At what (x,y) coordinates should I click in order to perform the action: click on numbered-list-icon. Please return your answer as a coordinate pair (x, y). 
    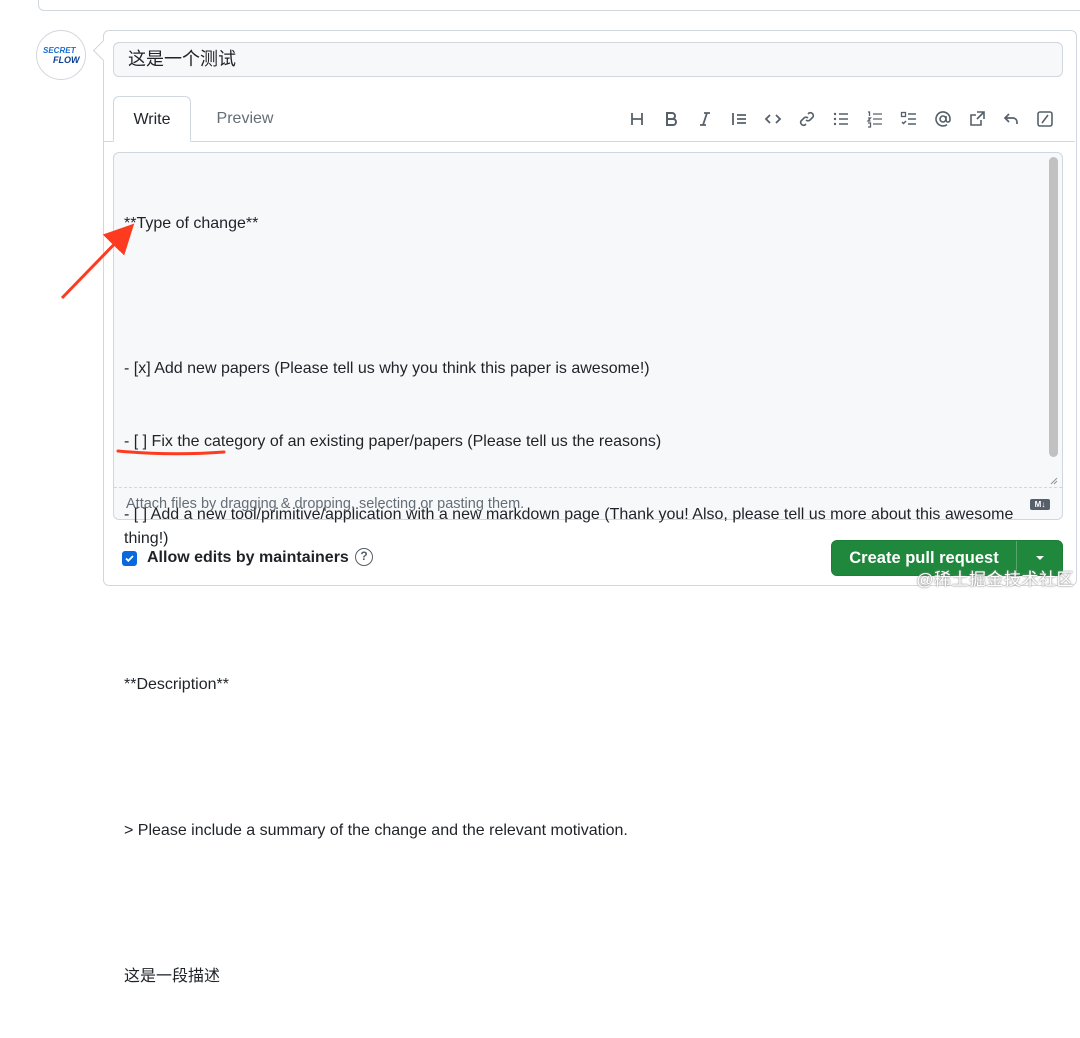
    Looking at the image, I should click on (875, 119).